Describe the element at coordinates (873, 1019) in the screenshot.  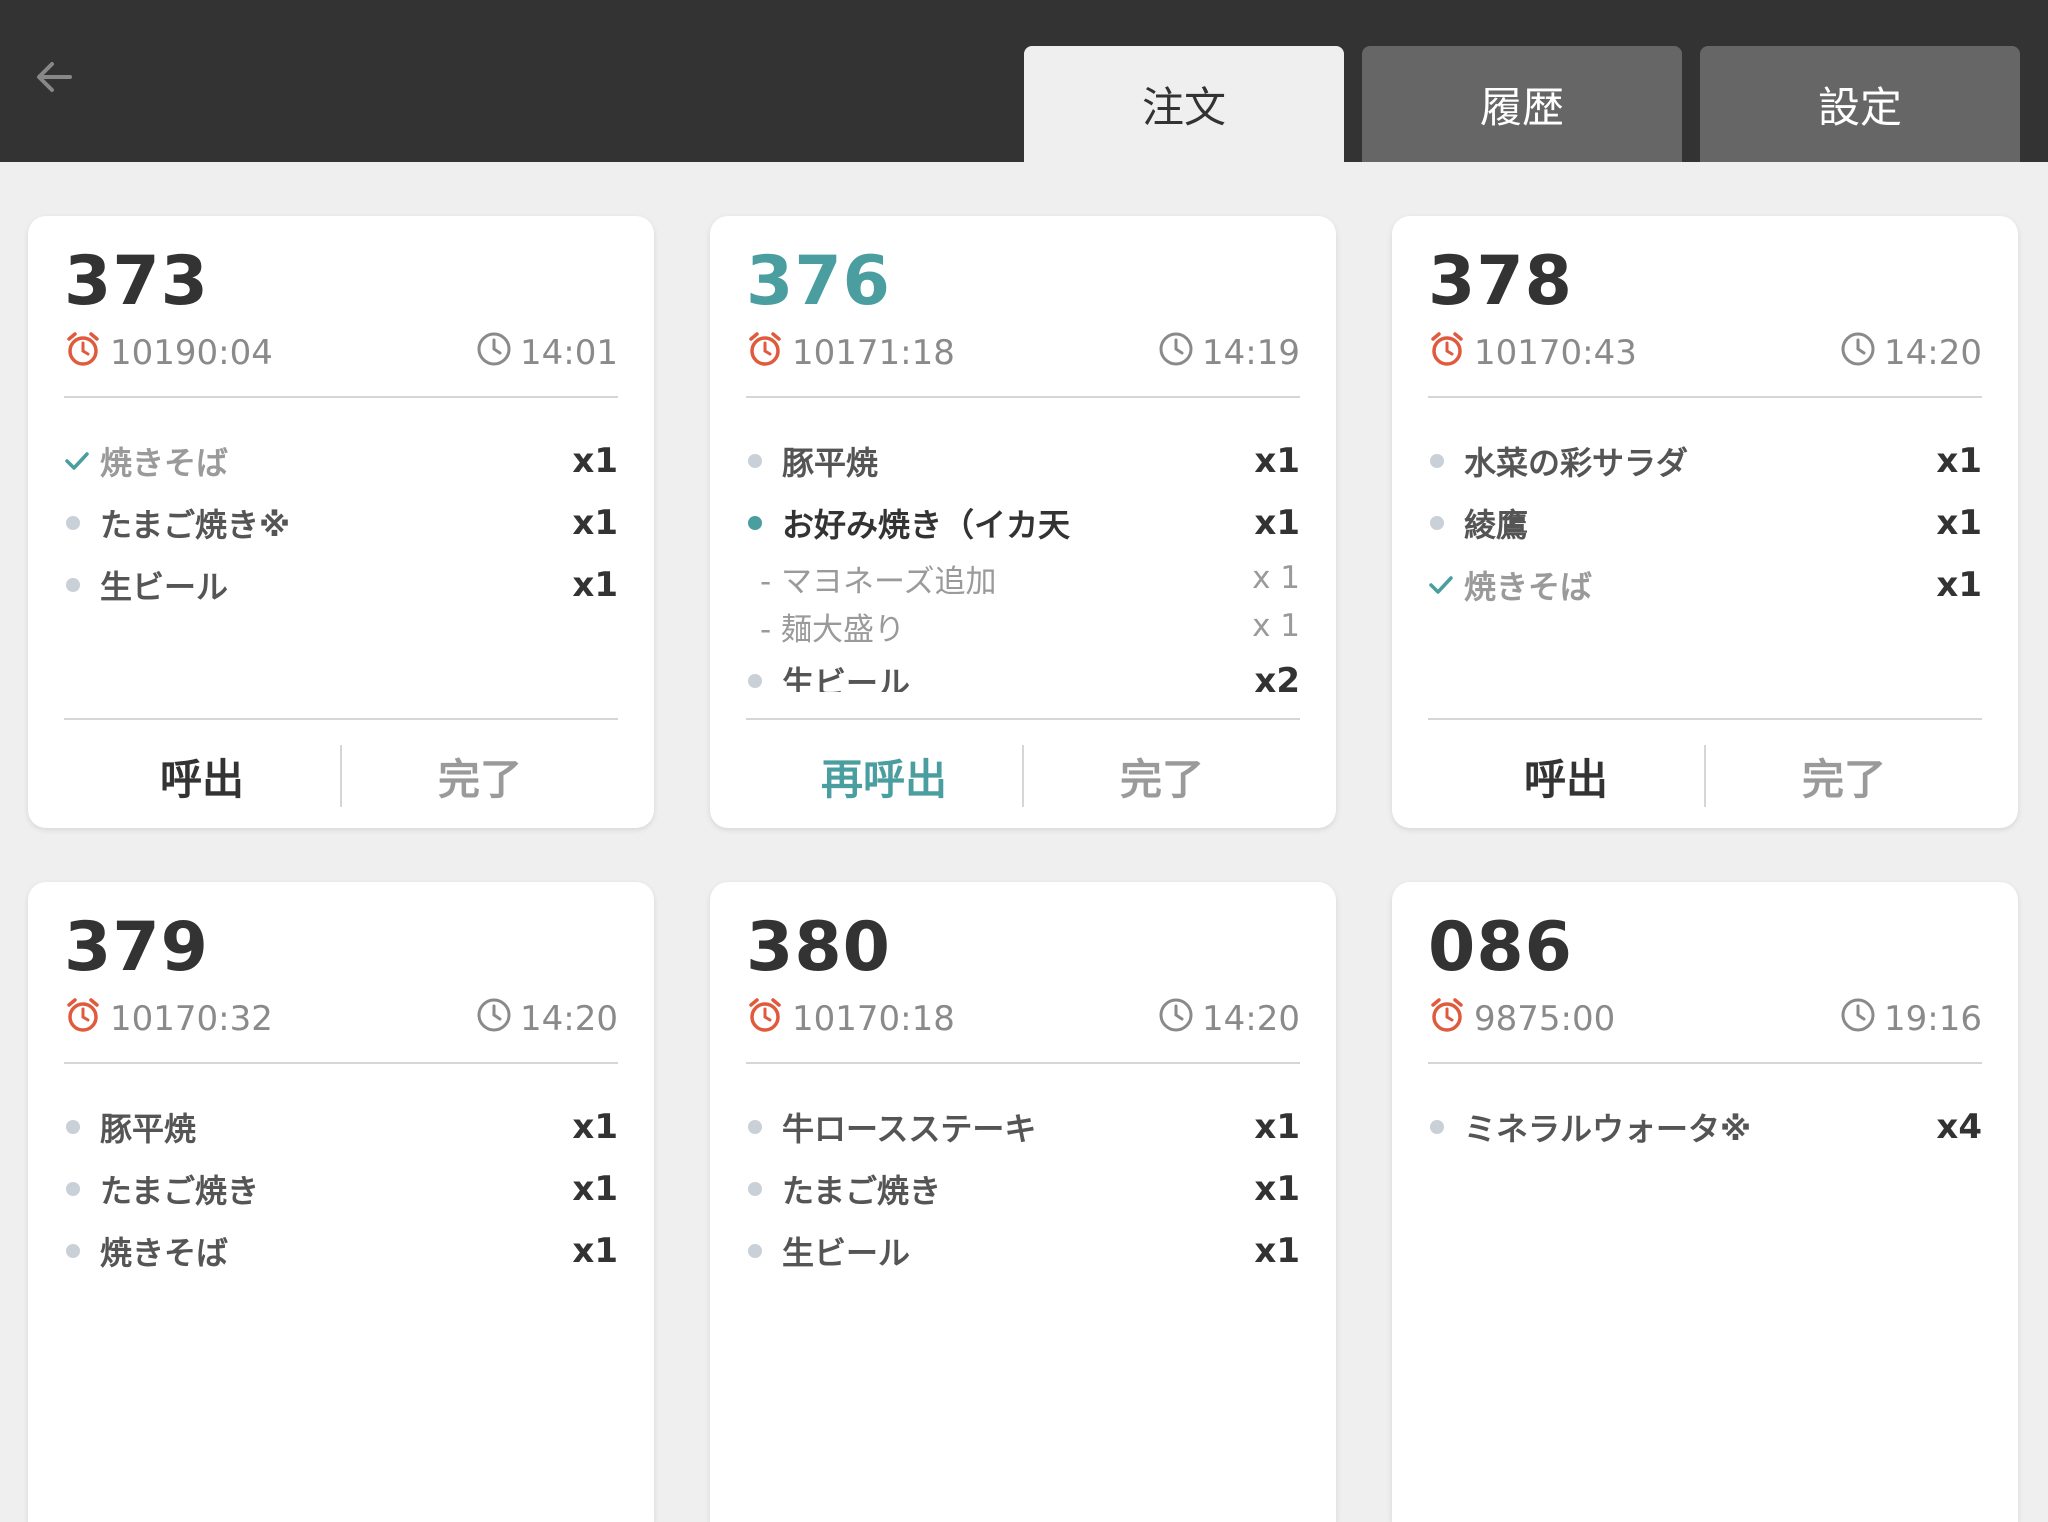
I see `elapsed-time: 10170:18` at that location.